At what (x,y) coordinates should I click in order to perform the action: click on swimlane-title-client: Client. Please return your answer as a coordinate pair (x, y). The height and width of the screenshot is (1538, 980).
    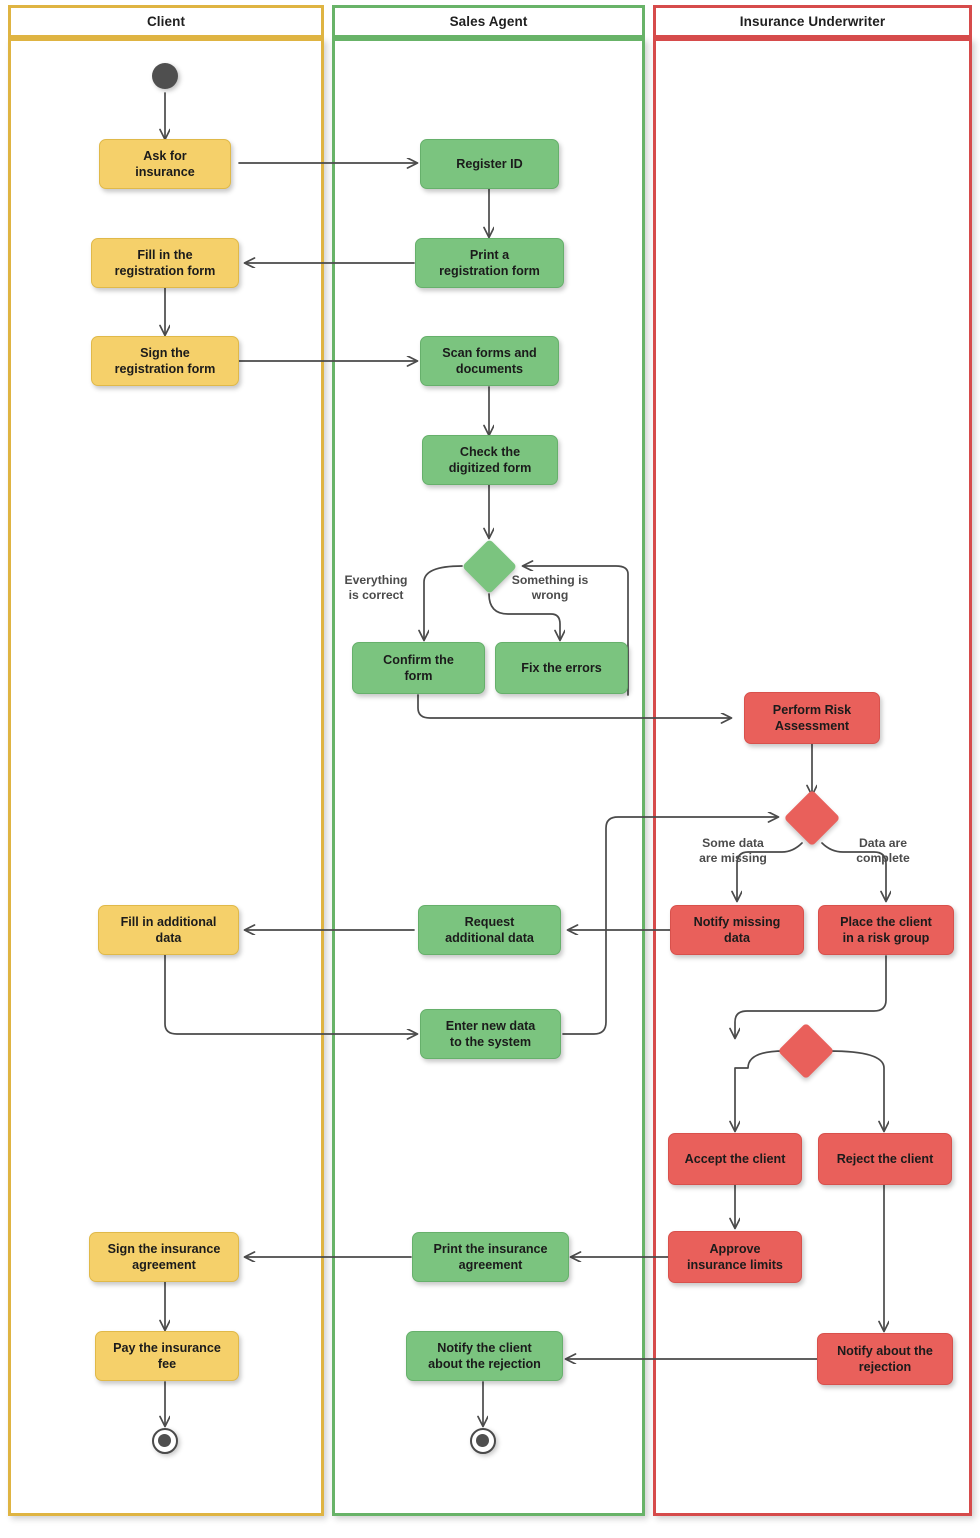
    Looking at the image, I should click on (166, 21).